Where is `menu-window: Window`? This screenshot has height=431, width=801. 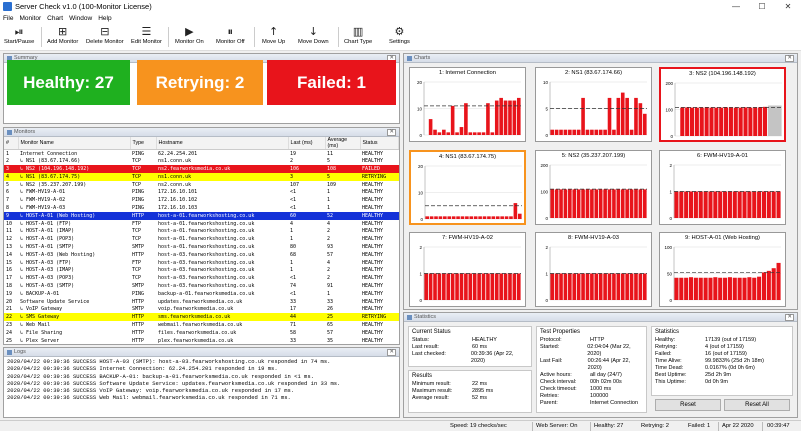
menu-window: Window is located at coordinates (80, 18).